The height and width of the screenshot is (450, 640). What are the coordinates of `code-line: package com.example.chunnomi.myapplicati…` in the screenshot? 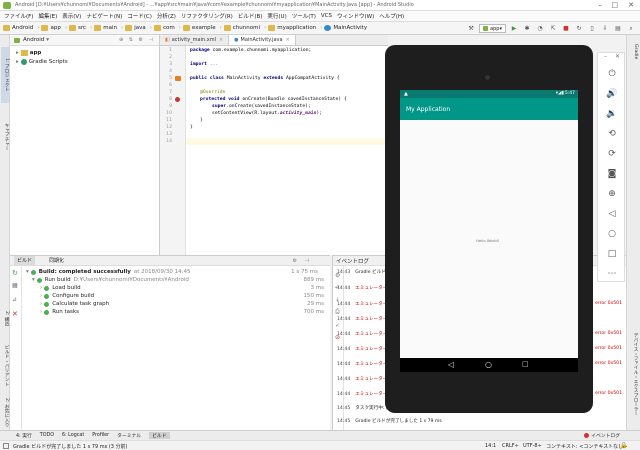 It's located at (250, 50).